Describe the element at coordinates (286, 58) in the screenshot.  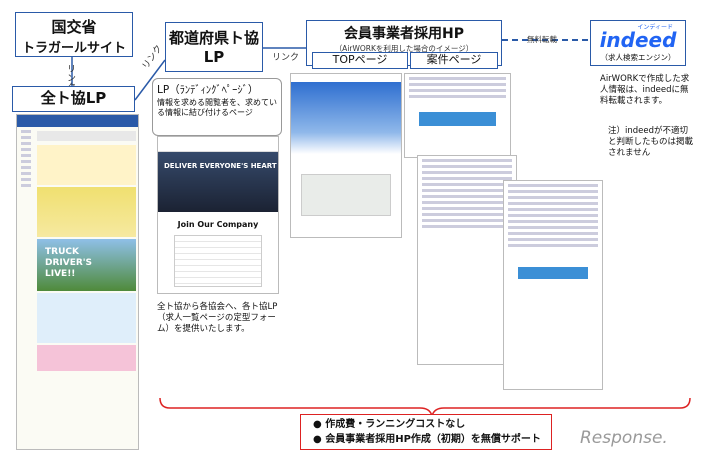
I see `edge-label-link: リンク` at that location.